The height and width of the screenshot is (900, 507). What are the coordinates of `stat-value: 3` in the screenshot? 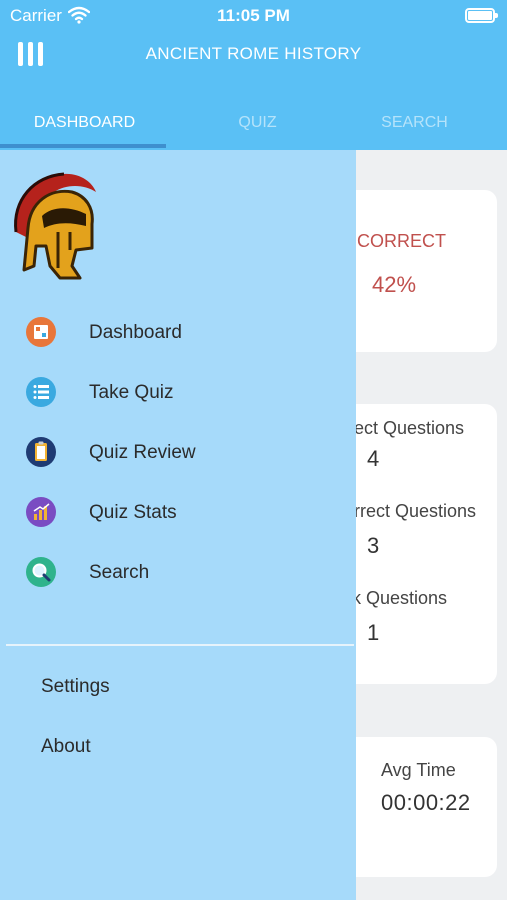 It's located at (373, 545).